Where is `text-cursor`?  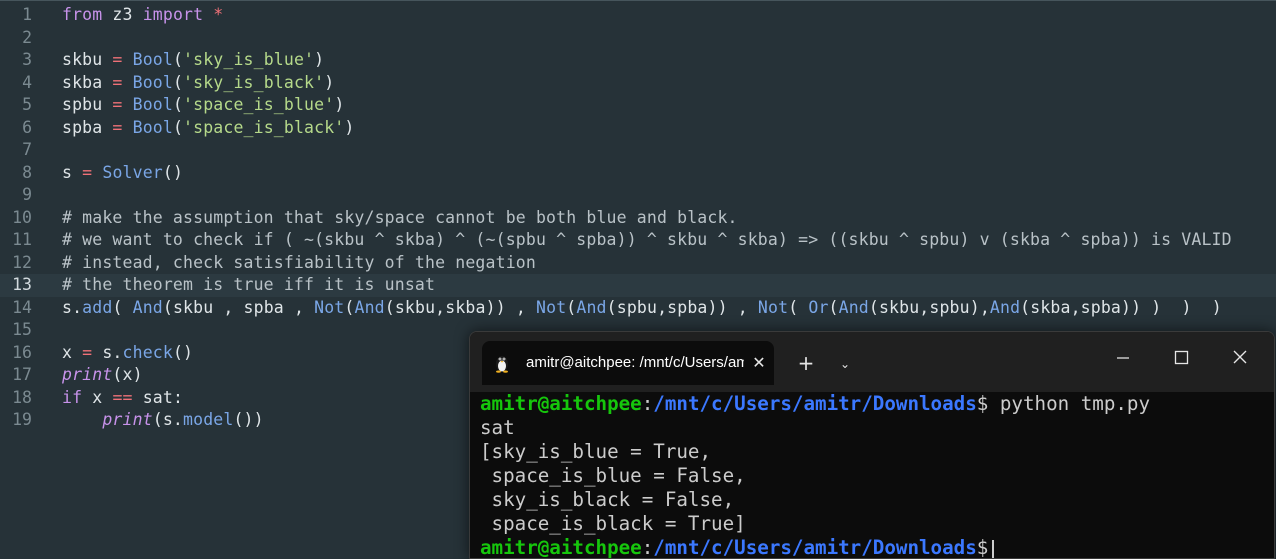 text-cursor is located at coordinates (993, 548).